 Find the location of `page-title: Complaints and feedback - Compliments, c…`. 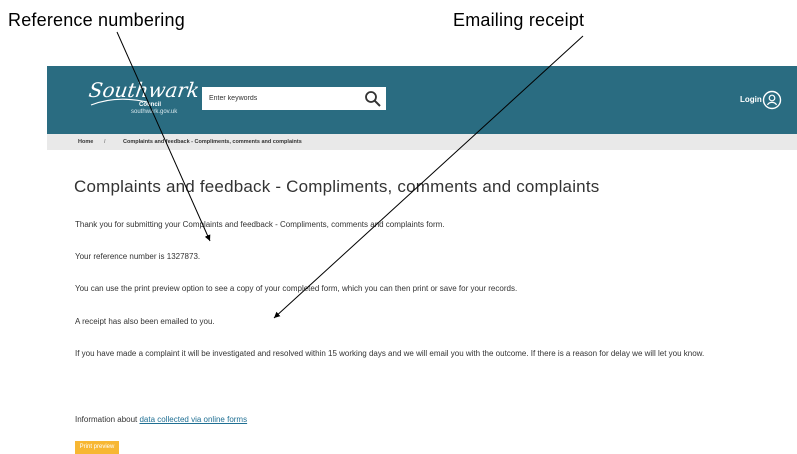

page-title: Complaints and feedback - Compliments, c… is located at coordinates (337, 186).